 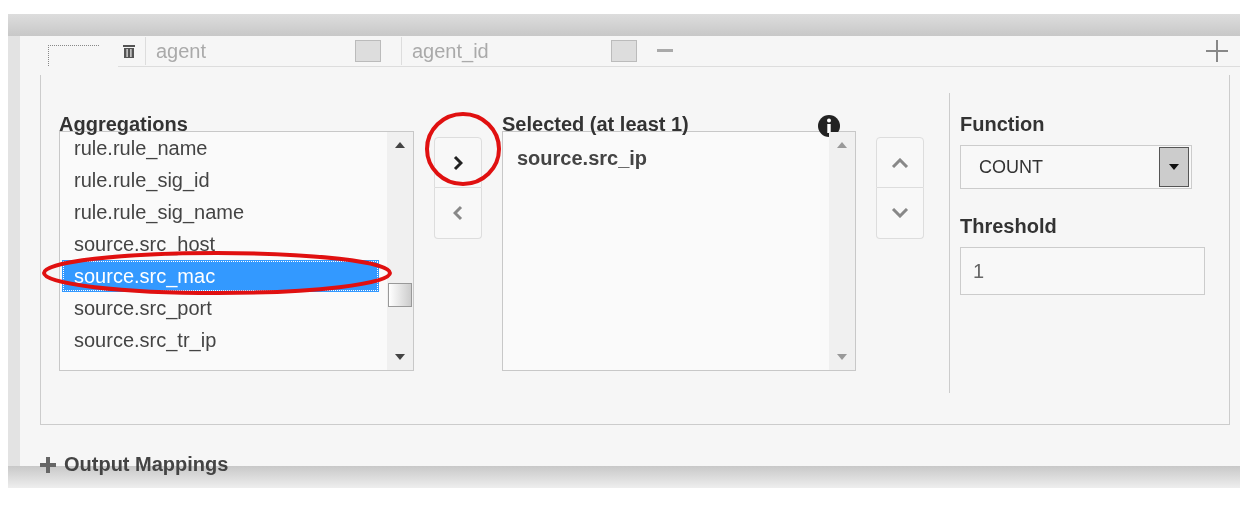 I want to click on move-up-button, so click(x=900, y=162).